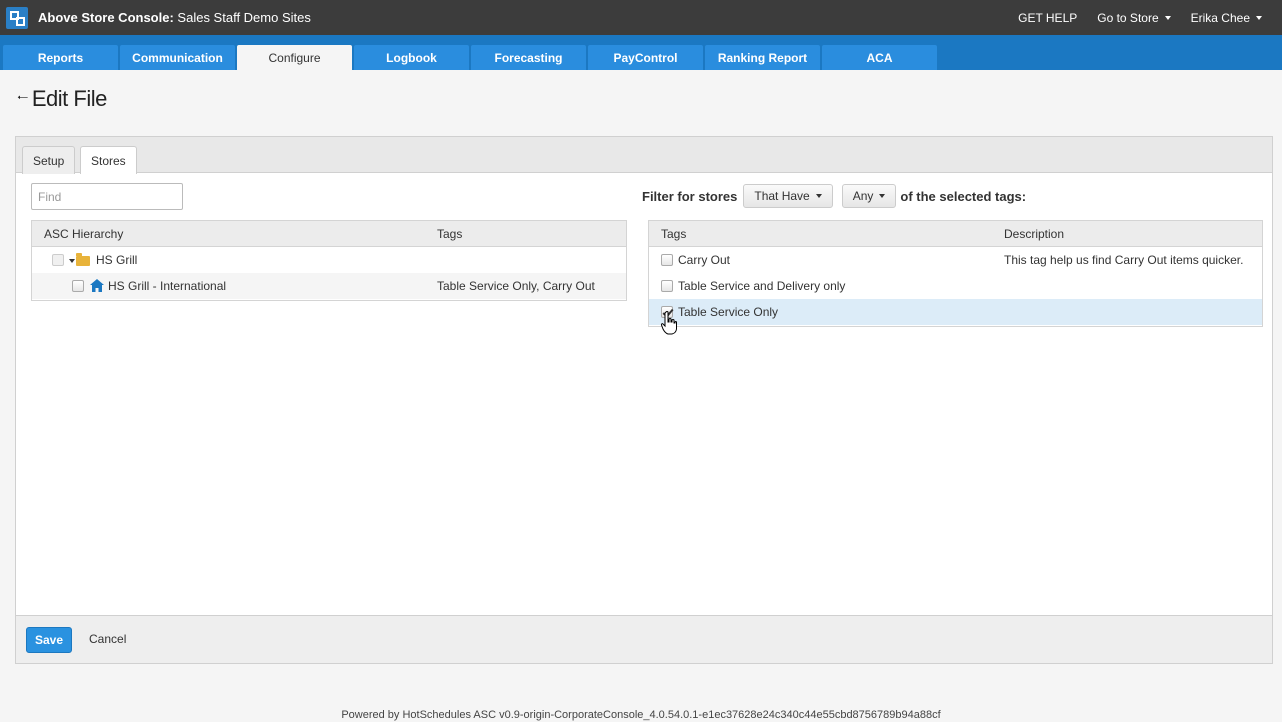 The height and width of the screenshot is (722, 1282). I want to click on panel-tabs: Setup Stores, so click(644, 155).